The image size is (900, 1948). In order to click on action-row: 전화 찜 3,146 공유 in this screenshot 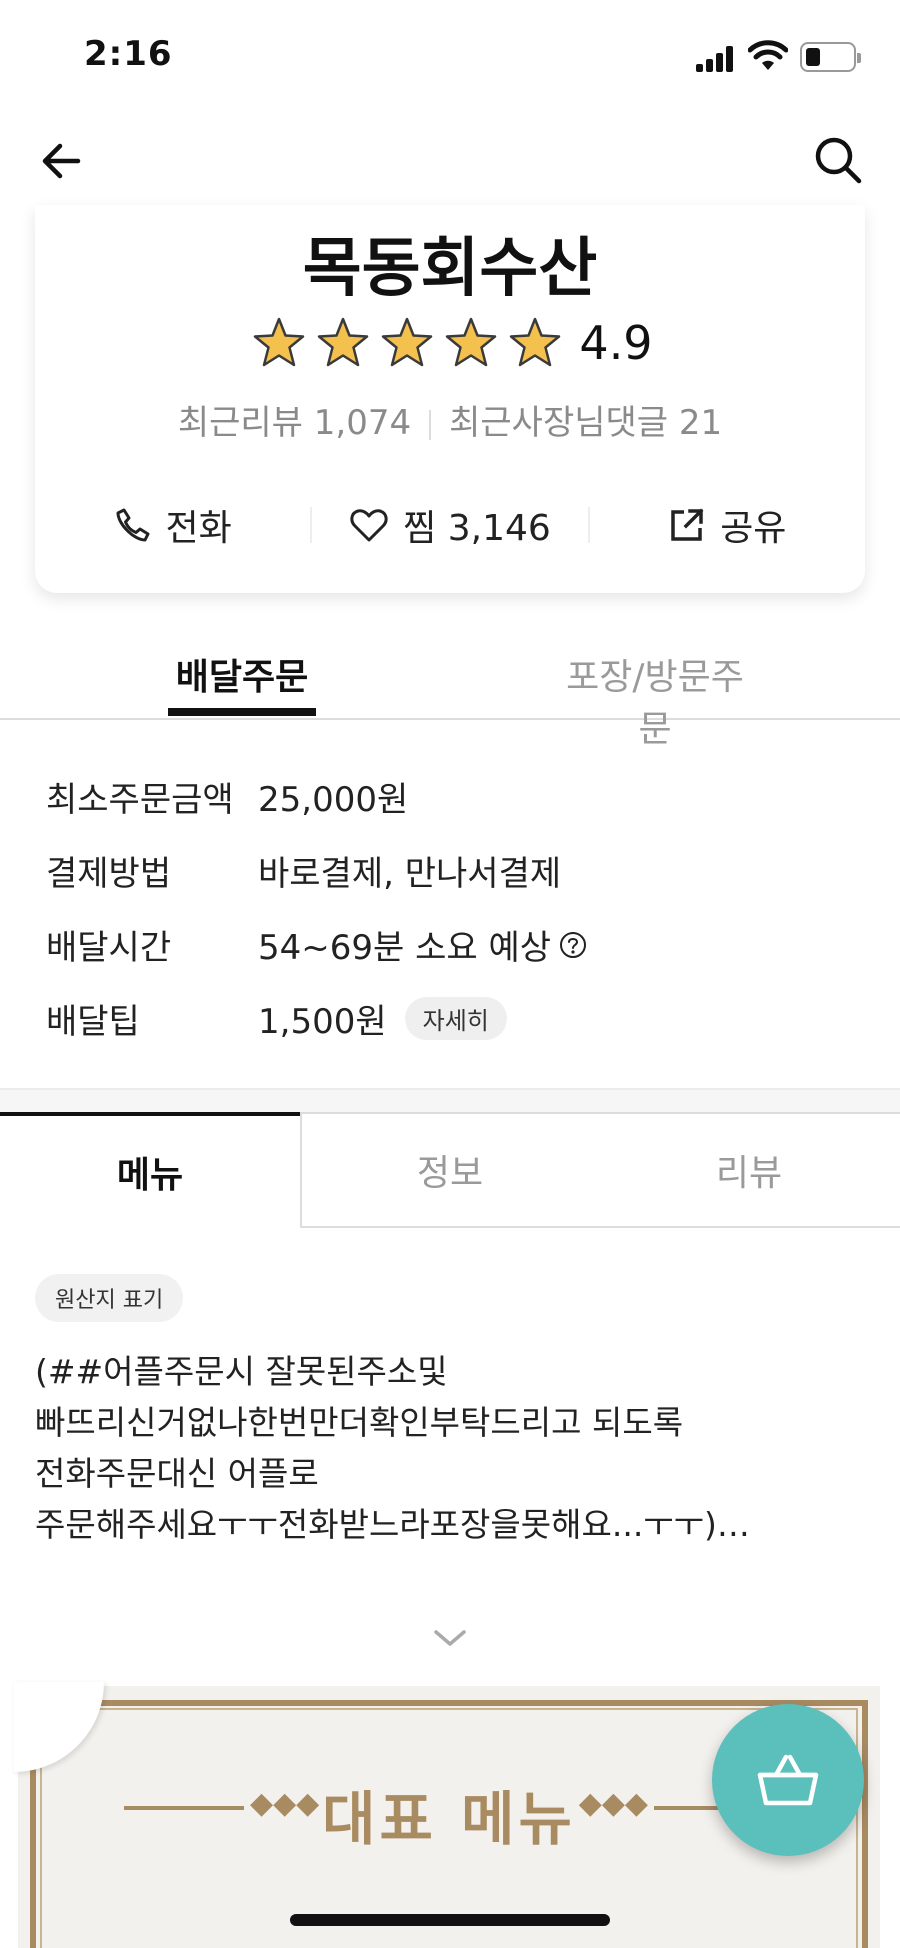, I will do `click(450, 525)`.